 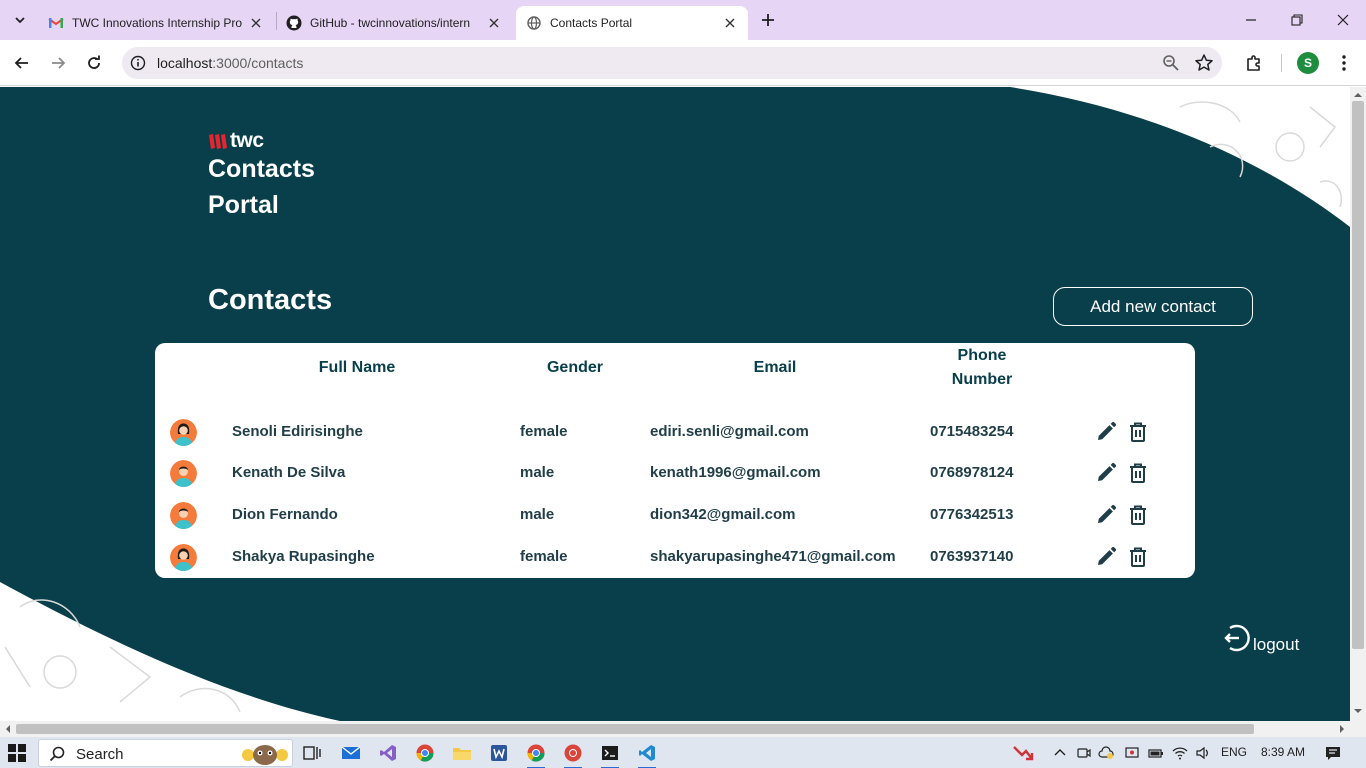 What do you see at coordinates (1254, 63) in the screenshot?
I see `extensions-button` at bounding box center [1254, 63].